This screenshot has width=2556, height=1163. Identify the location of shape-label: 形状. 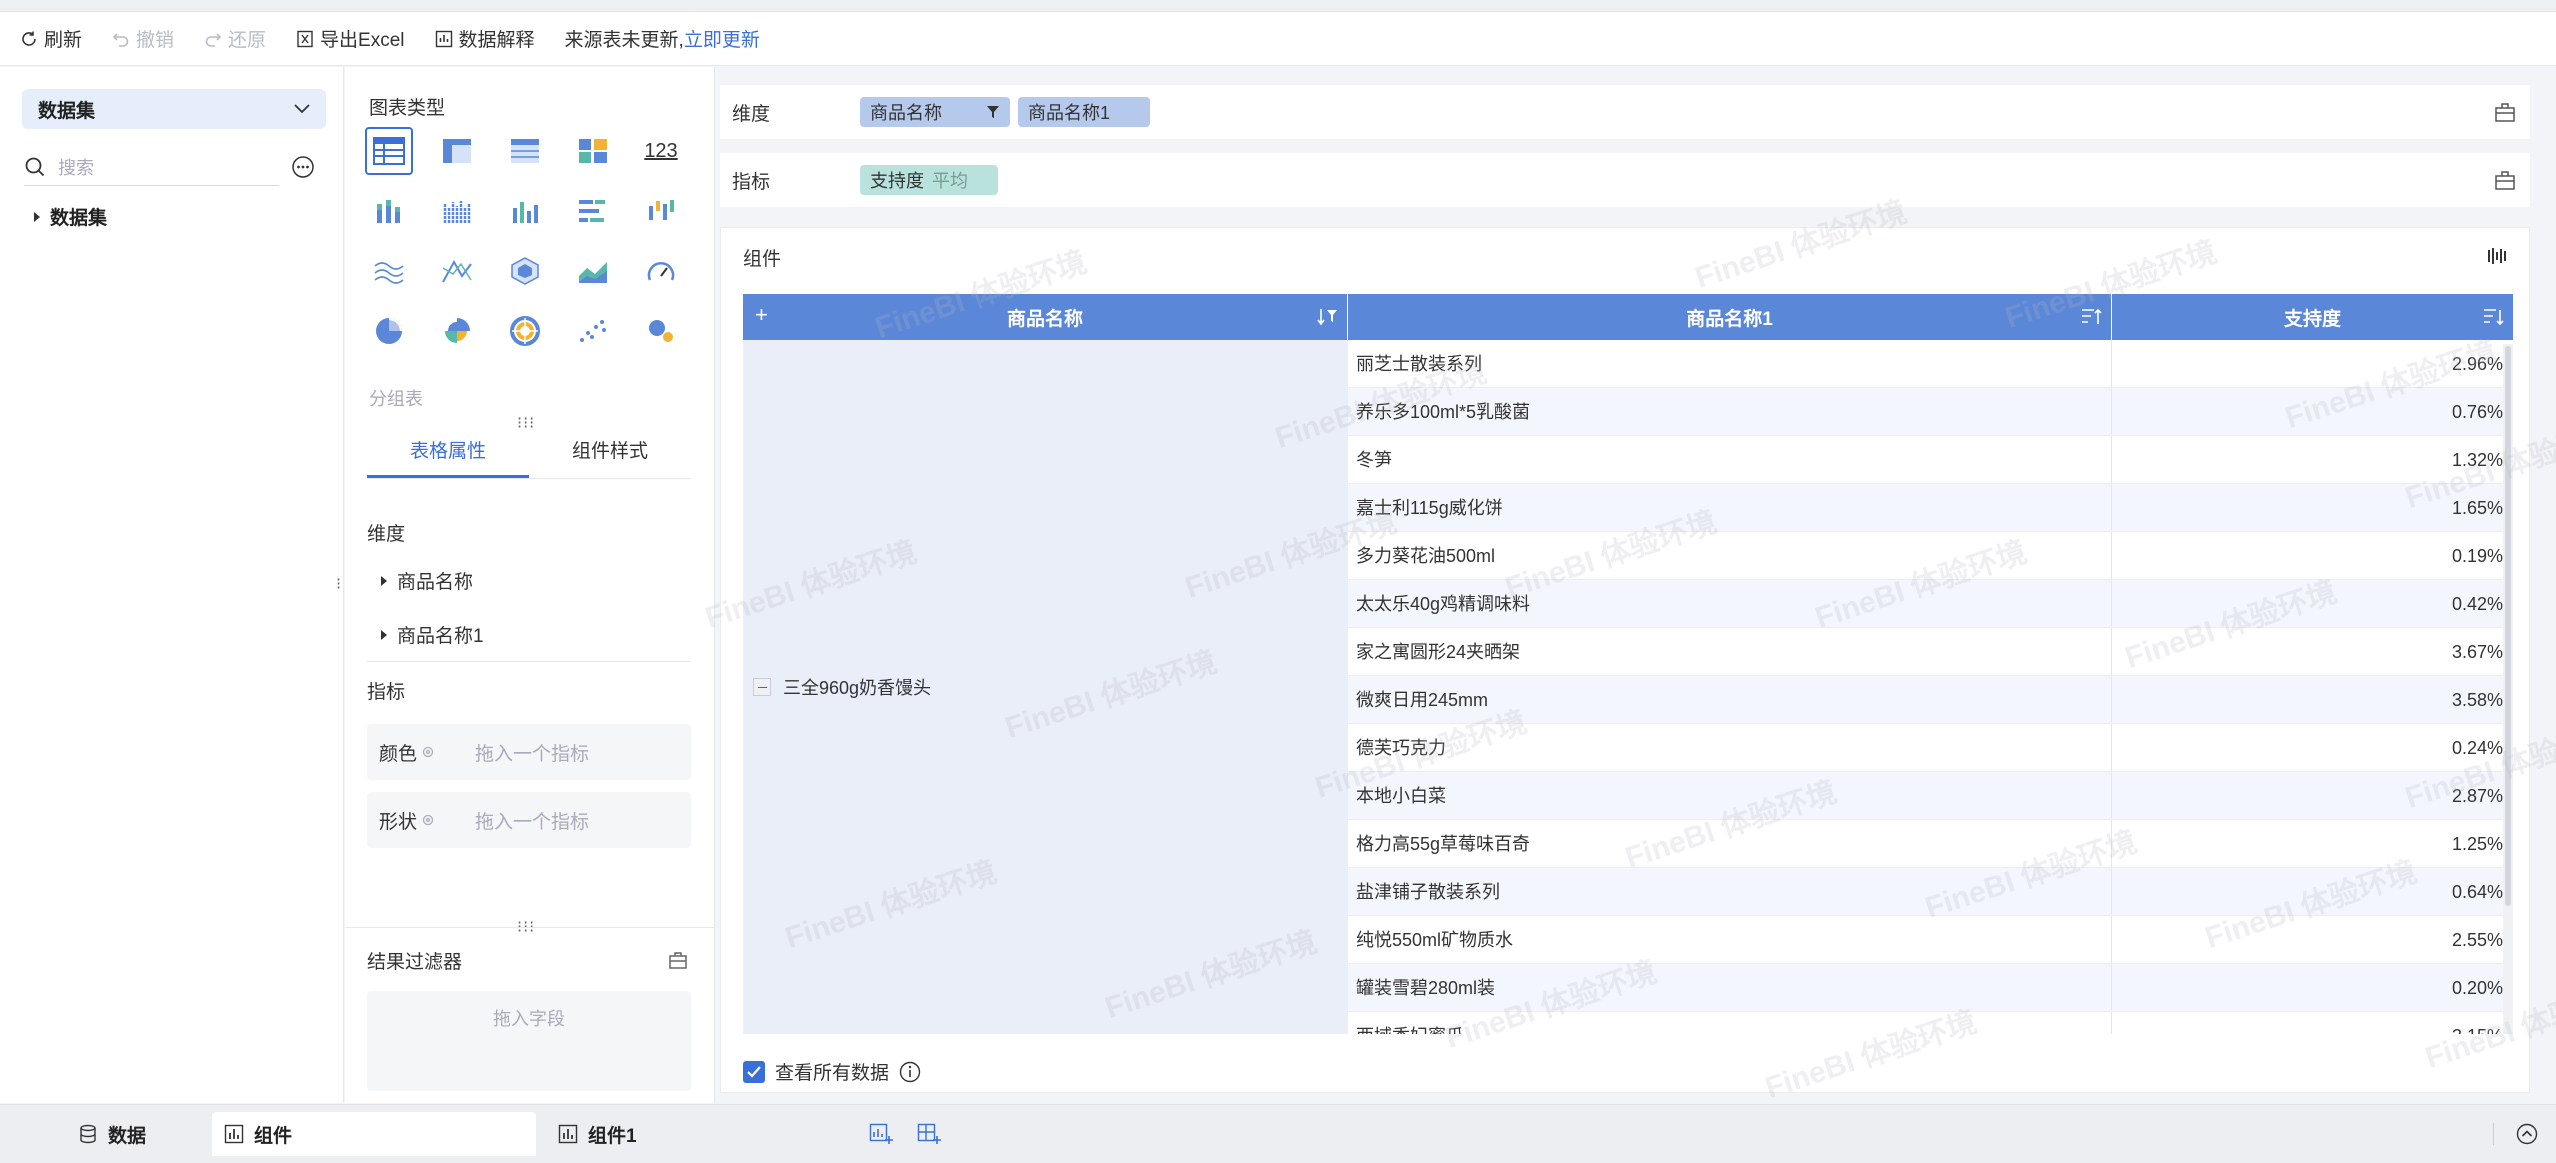
(427, 820).